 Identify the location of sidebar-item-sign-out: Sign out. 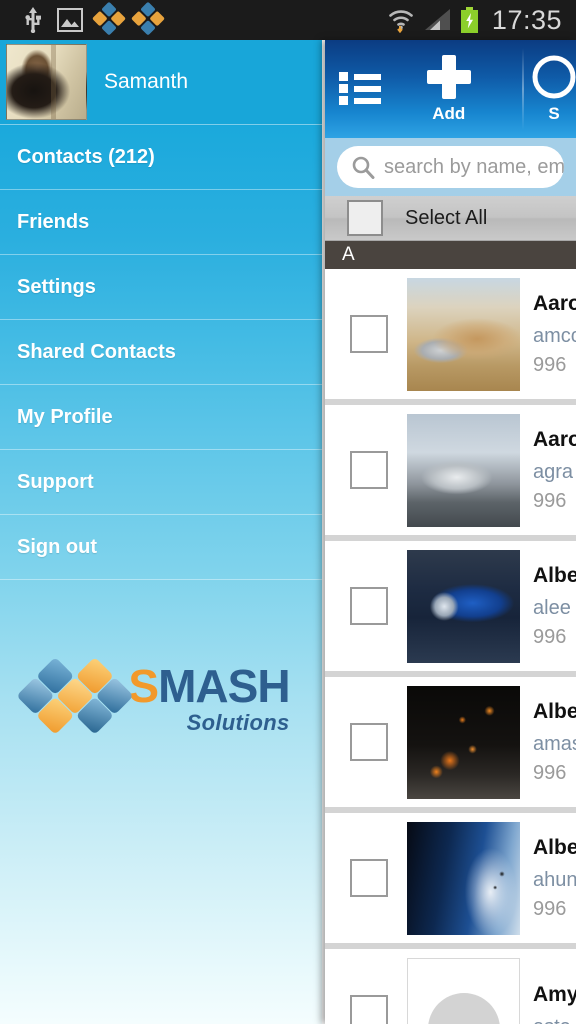
(161, 547).